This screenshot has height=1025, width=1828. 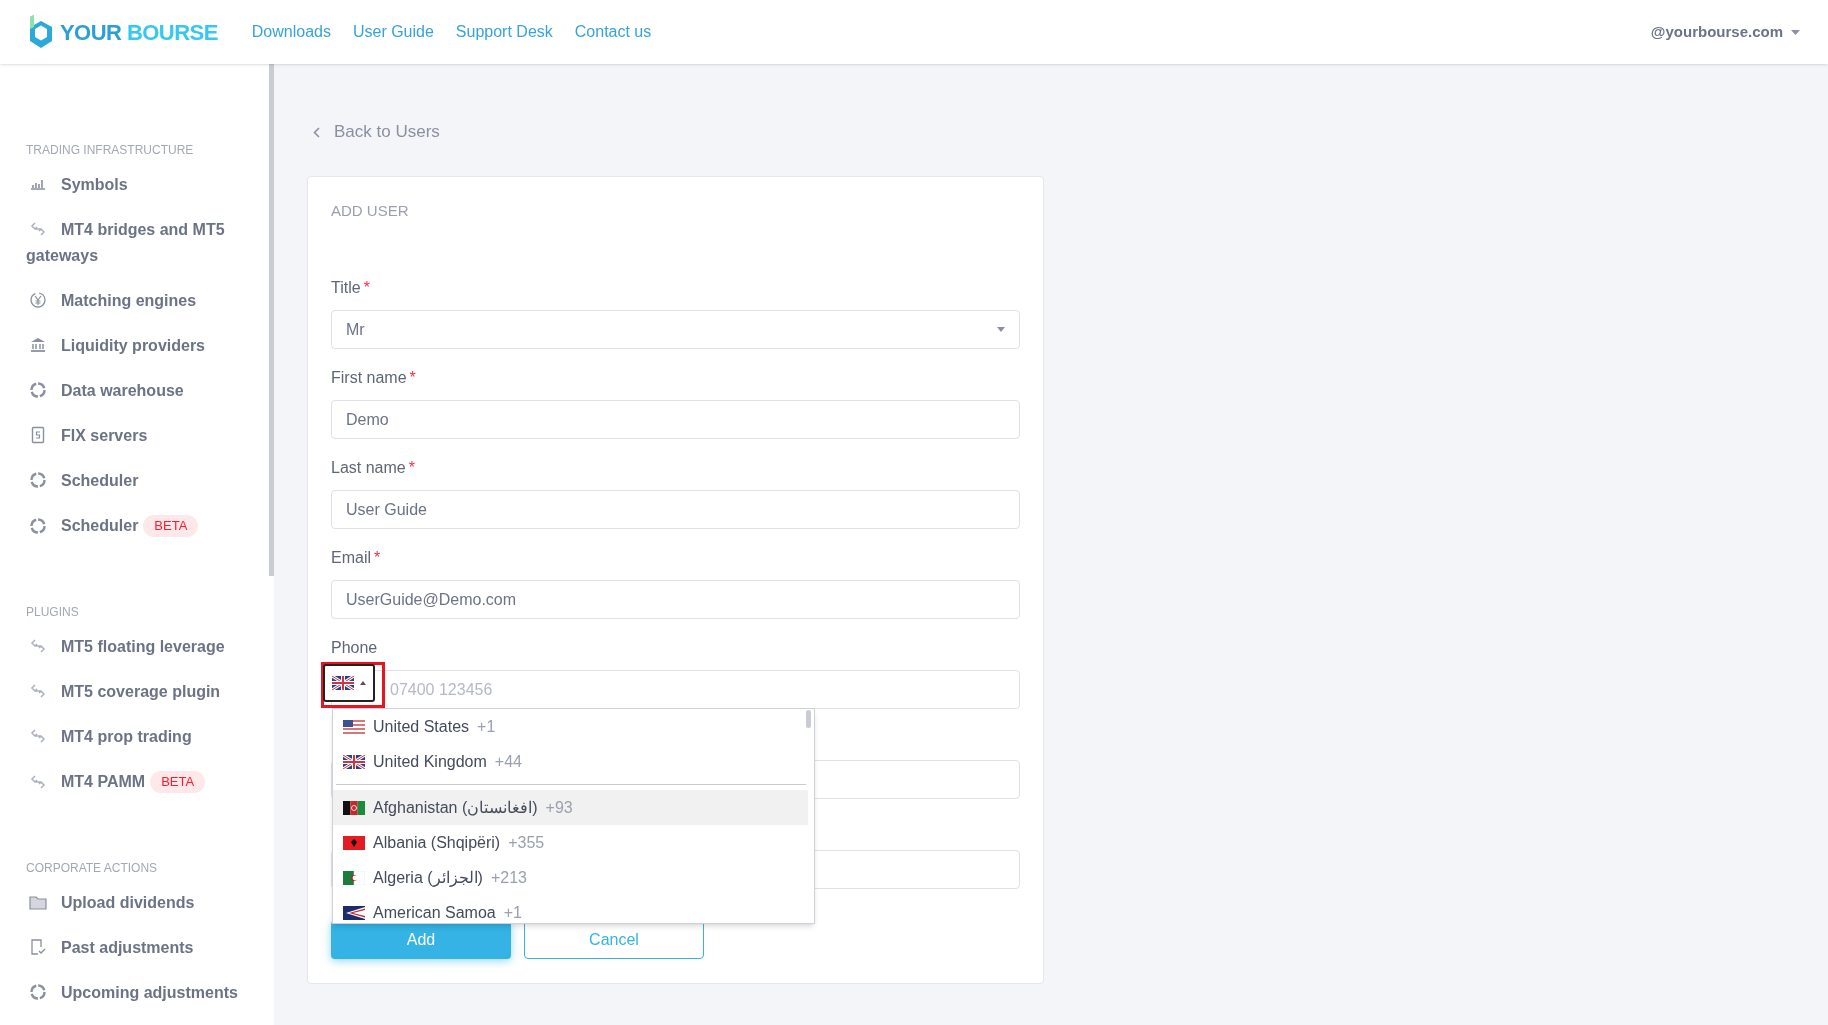 I want to click on country-option: United States +1, so click(x=570, y=726).